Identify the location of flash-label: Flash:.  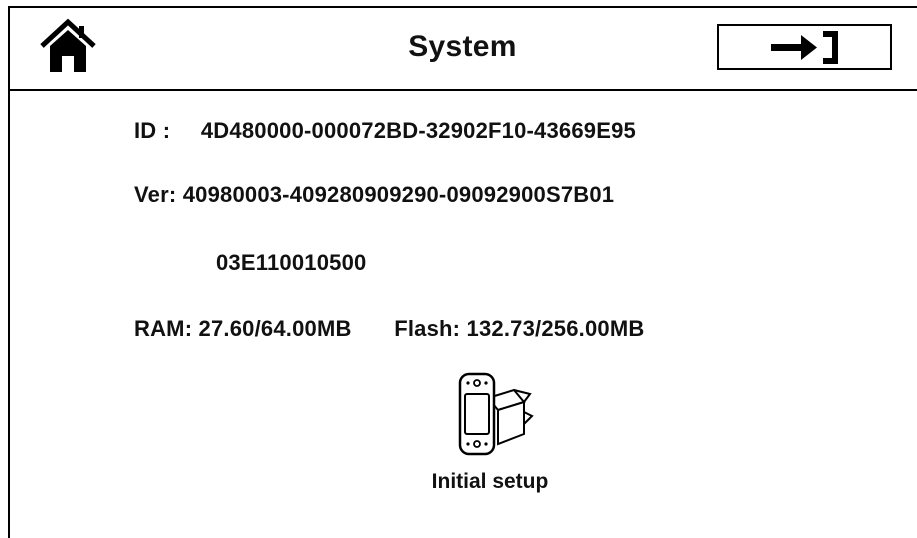
(427, 328).